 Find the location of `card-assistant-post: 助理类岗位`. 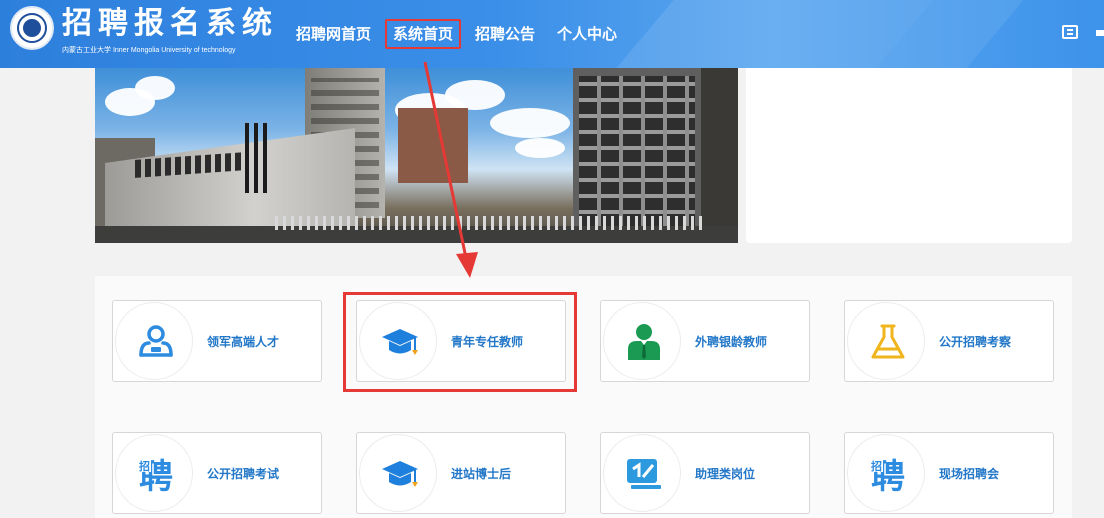

card-assistant-post: 助理类岗位 is located at coordinates (705, 473).